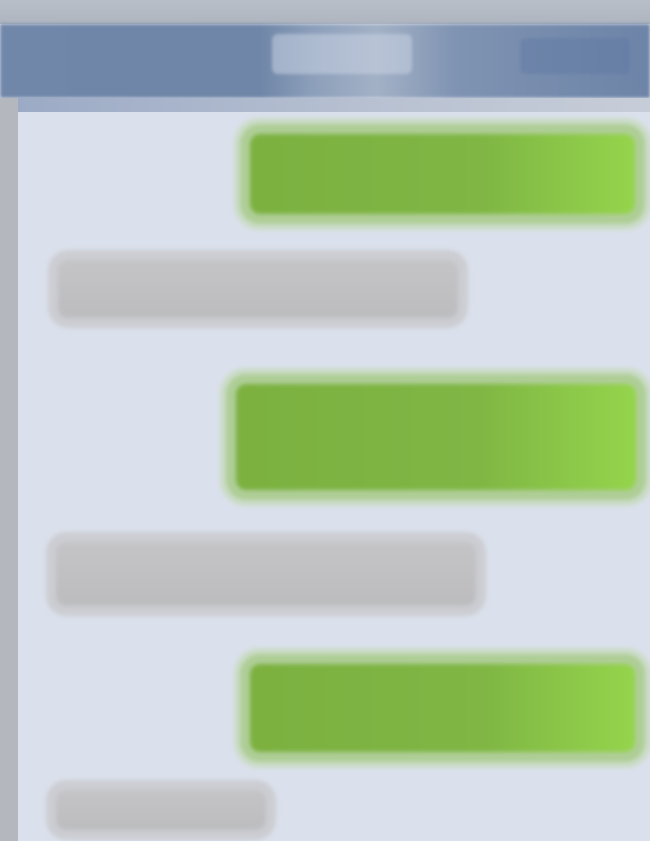  Describe the element at coordinates (325, 12) in the screenshot. I see `status-bar` at that location.